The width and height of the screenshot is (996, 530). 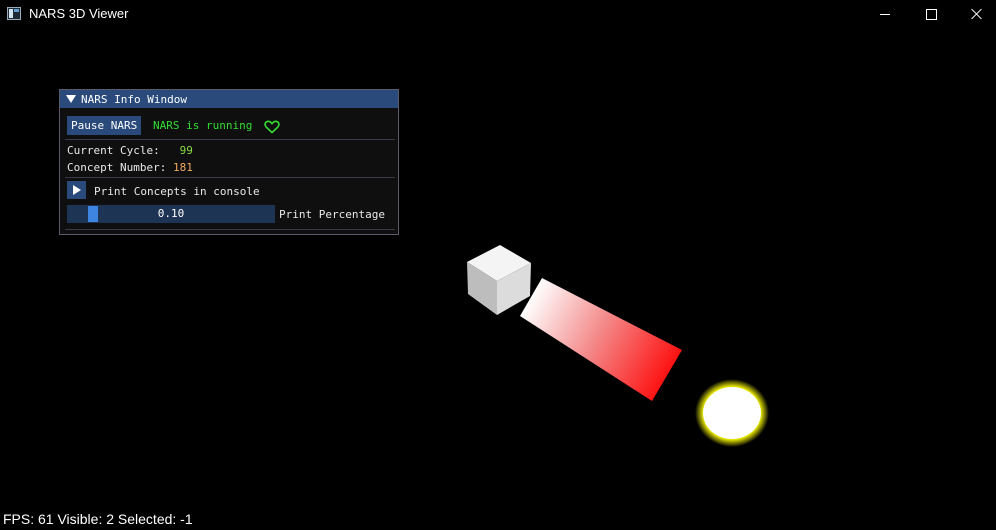 I want to click on maximize-button, so click(x=931, y=14).